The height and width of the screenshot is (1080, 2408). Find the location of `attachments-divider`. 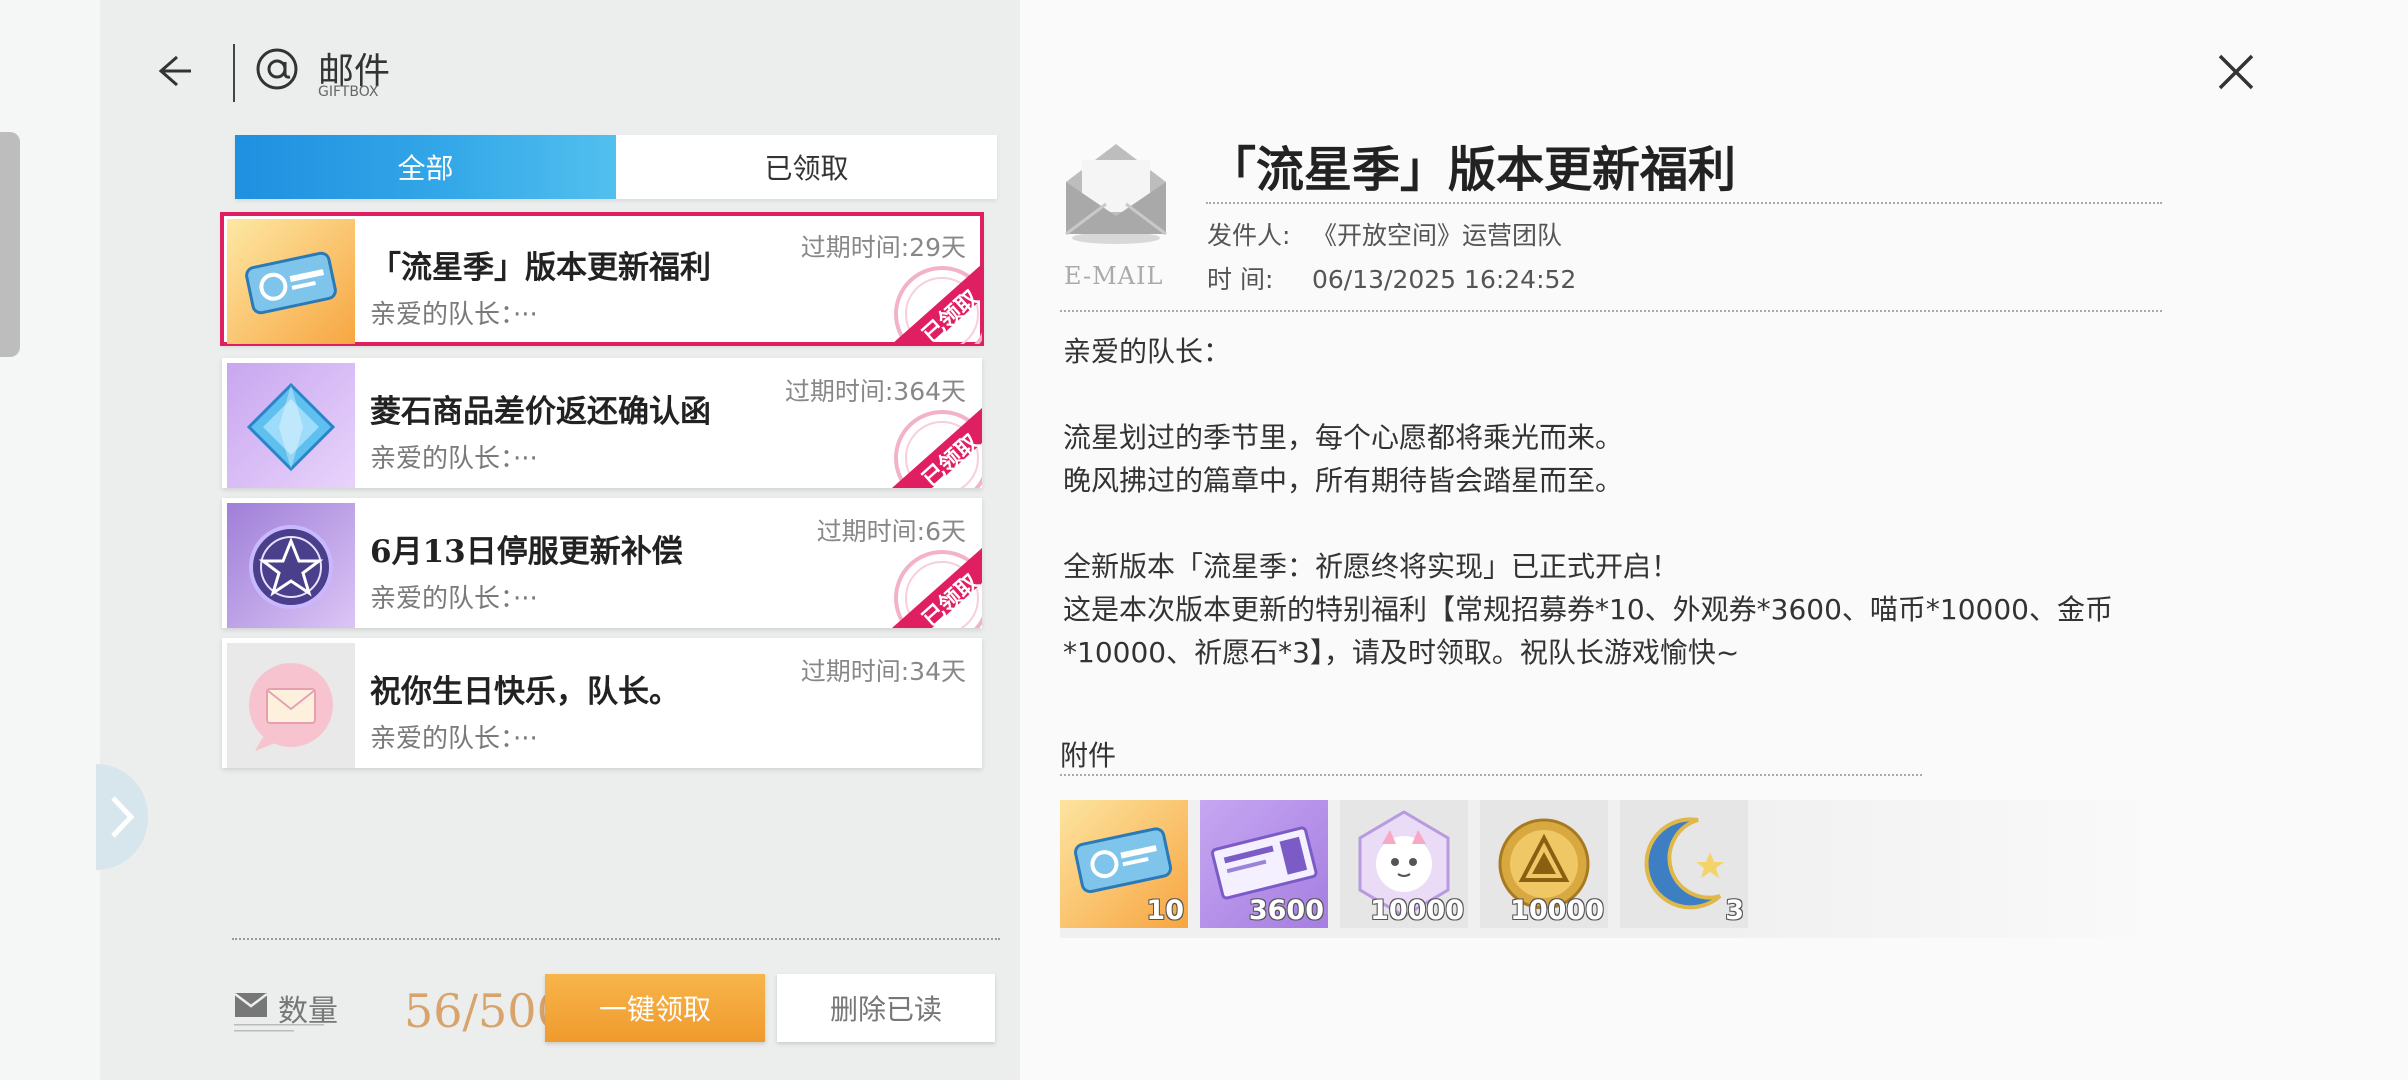

attachments-divider is located at coordinates (1491, 775).